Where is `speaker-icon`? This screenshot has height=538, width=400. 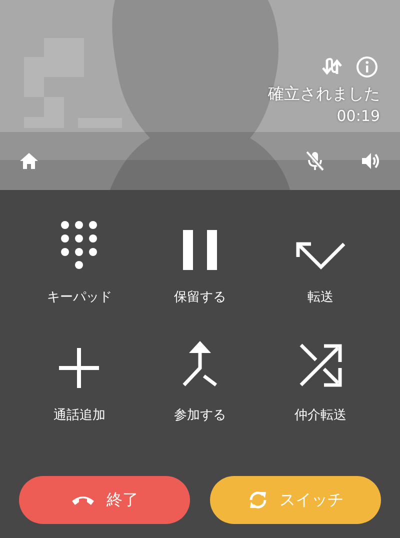 speaker-icon is located at coordinates (371, 161).